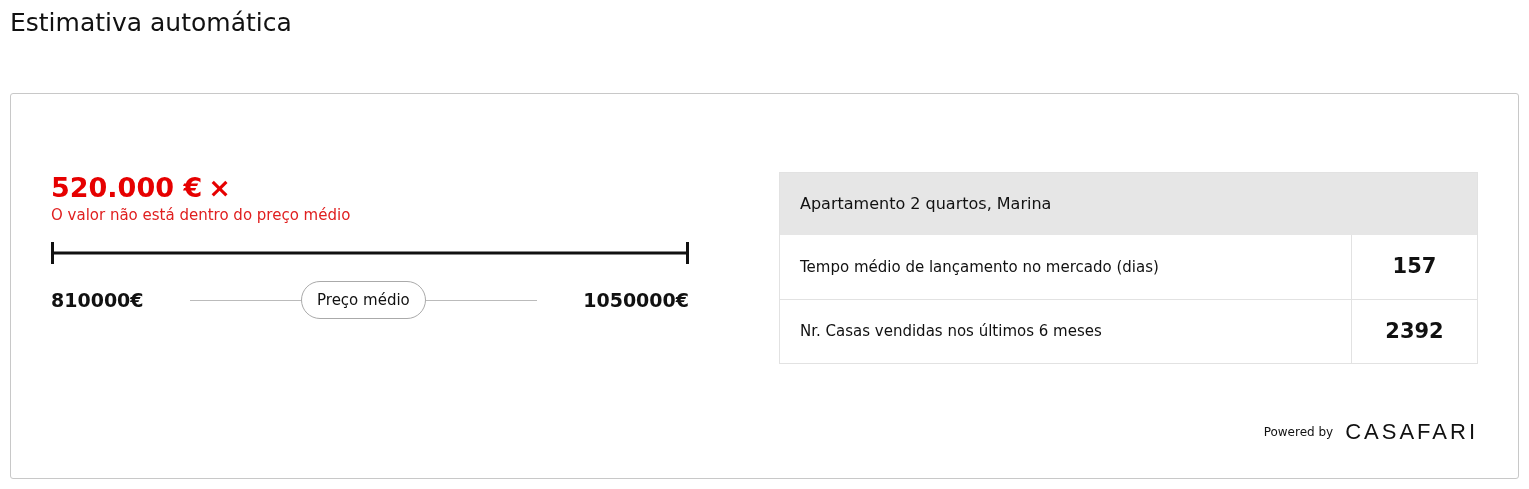 The height and width of the screenshot is (489, 1529). Describe the element at coordinates (151, 23) in the screenshot. I see `page-title: Estimativa automática` at that location.